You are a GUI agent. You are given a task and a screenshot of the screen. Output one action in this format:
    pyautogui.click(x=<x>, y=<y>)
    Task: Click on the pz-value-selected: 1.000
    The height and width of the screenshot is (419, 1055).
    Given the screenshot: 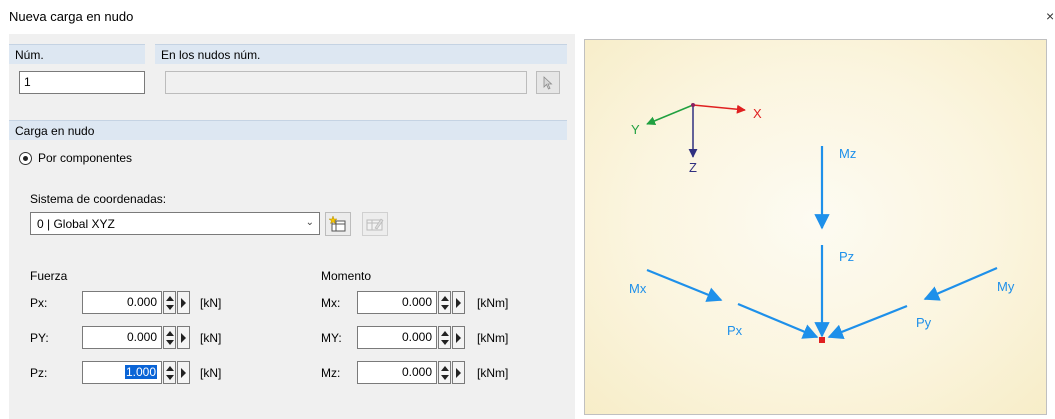 What is the action you would take?
    pyautogui.click(x=140, y=372)
    